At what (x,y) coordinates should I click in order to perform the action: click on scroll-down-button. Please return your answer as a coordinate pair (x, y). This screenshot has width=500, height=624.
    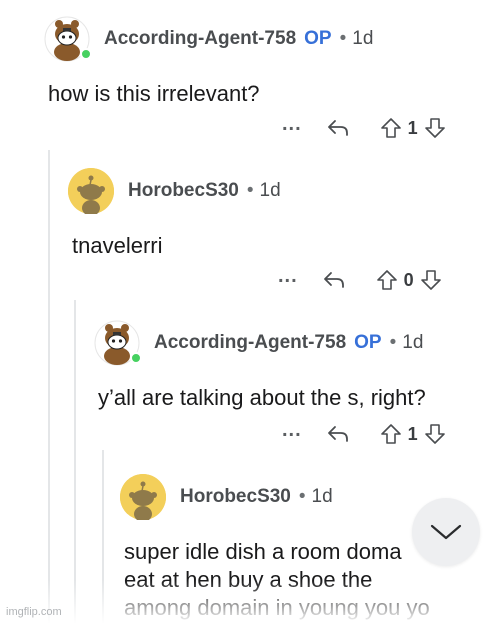
    Looking at the image, I should click on (446, 532).